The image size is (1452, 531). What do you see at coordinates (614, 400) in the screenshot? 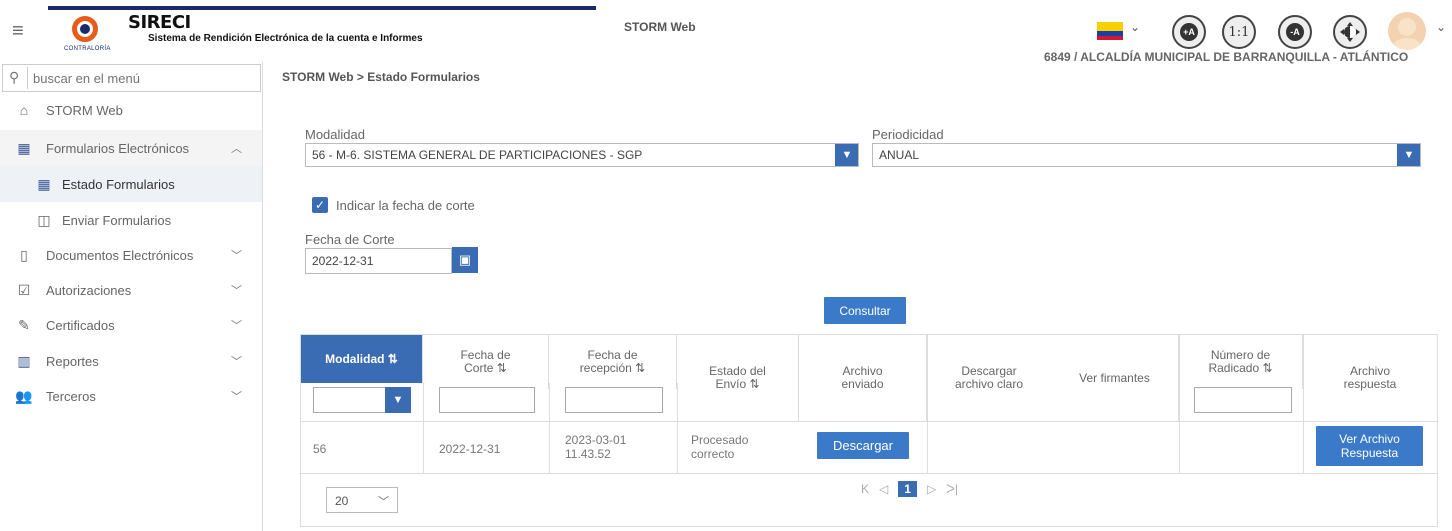
I see `fecha-recepcion-filter-input` at bounding box center [614, 400].